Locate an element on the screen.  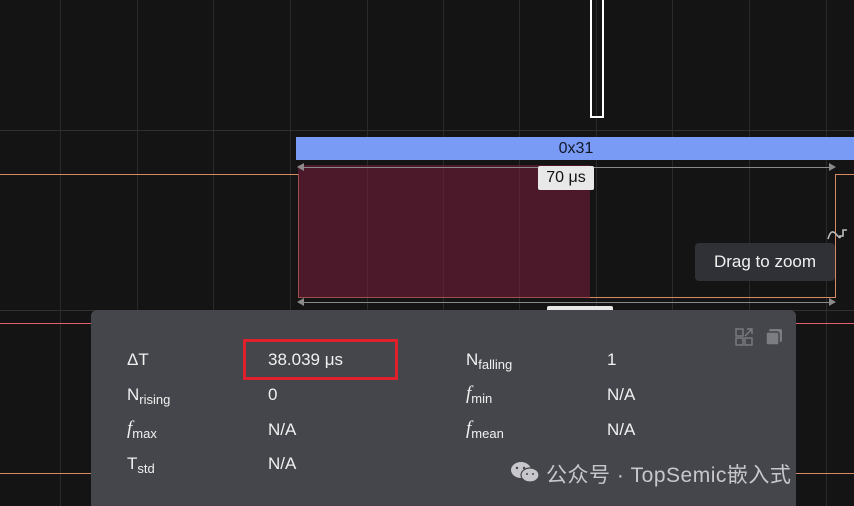
n-falling-value: 1 is located at coordinates (612, 359).